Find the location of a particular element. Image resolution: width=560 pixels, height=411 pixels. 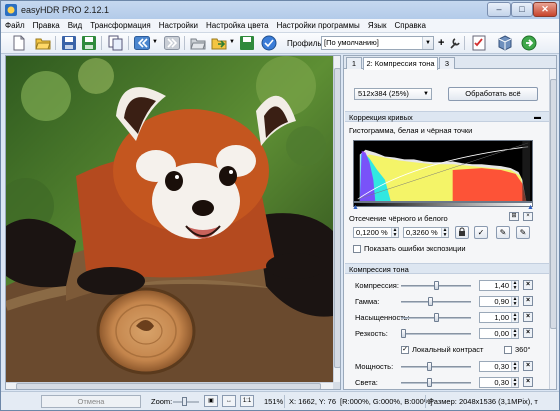

slider-value-input: 0,00 ▲ ▼ is located at coordinates (499, 333).